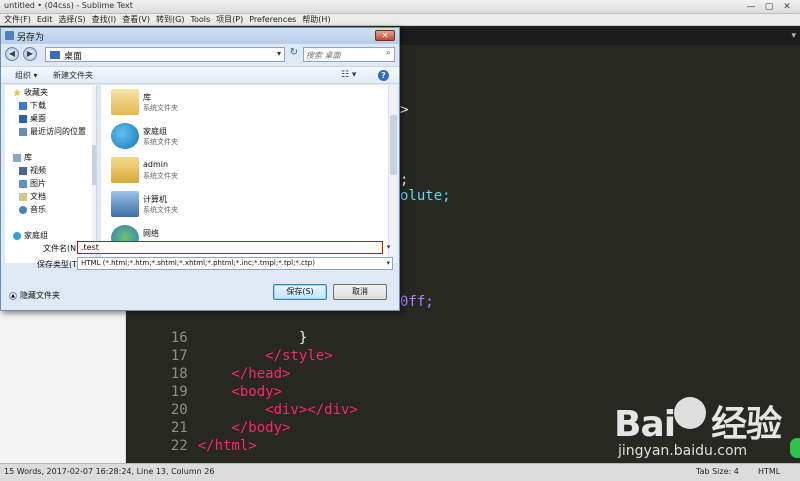 The height and width of the screenshot is (481, 800). I want to click on tab-size-indicator: Tab Size: 4, so click(717, 471).